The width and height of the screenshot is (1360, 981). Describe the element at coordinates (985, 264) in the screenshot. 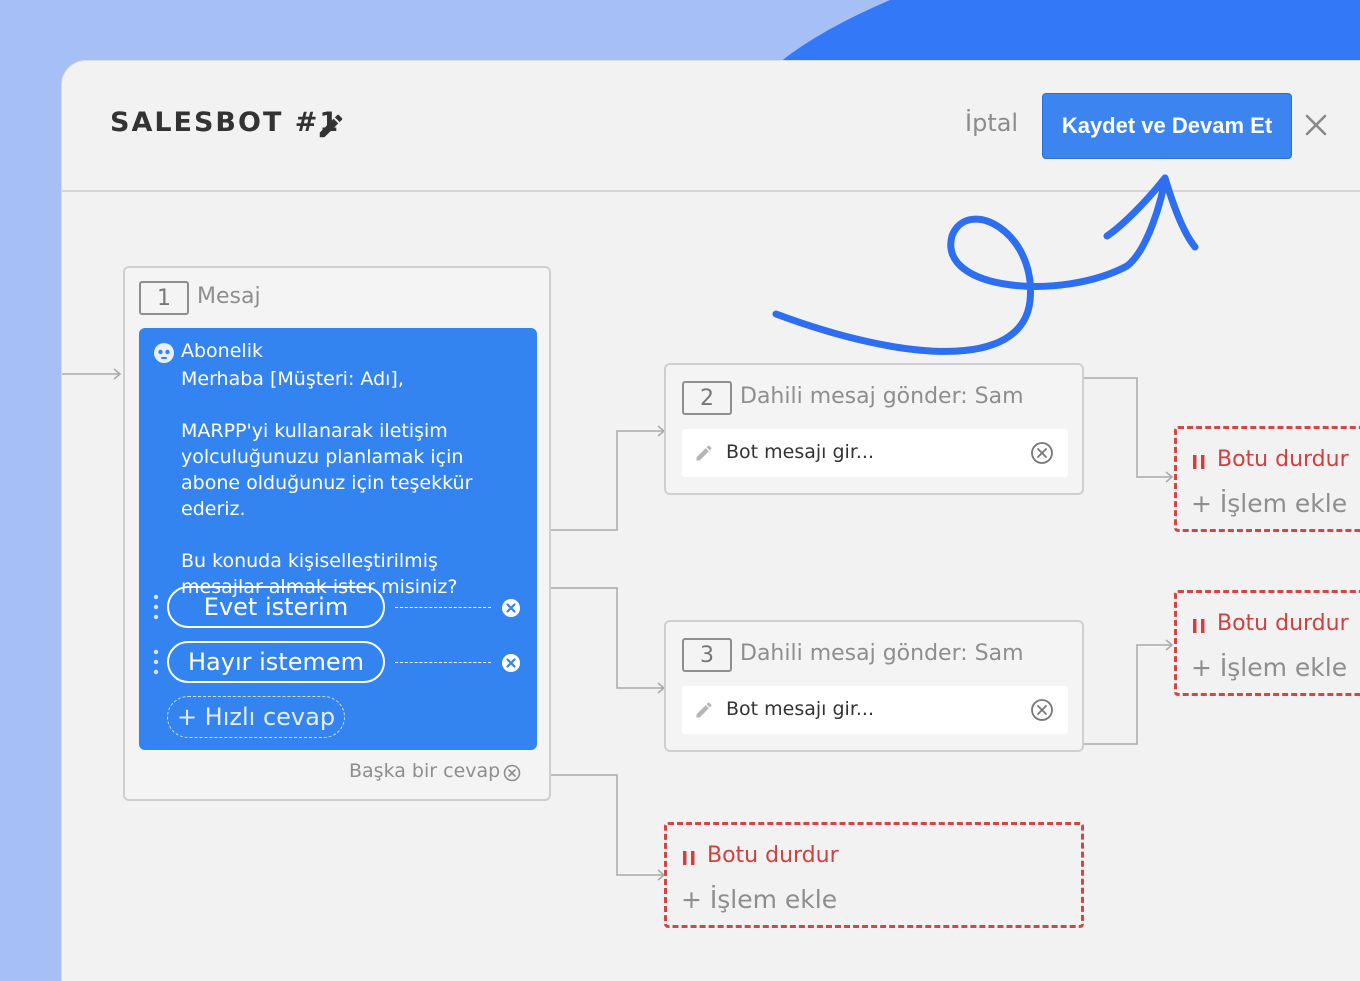

I see `annotation-arrow` at that location.